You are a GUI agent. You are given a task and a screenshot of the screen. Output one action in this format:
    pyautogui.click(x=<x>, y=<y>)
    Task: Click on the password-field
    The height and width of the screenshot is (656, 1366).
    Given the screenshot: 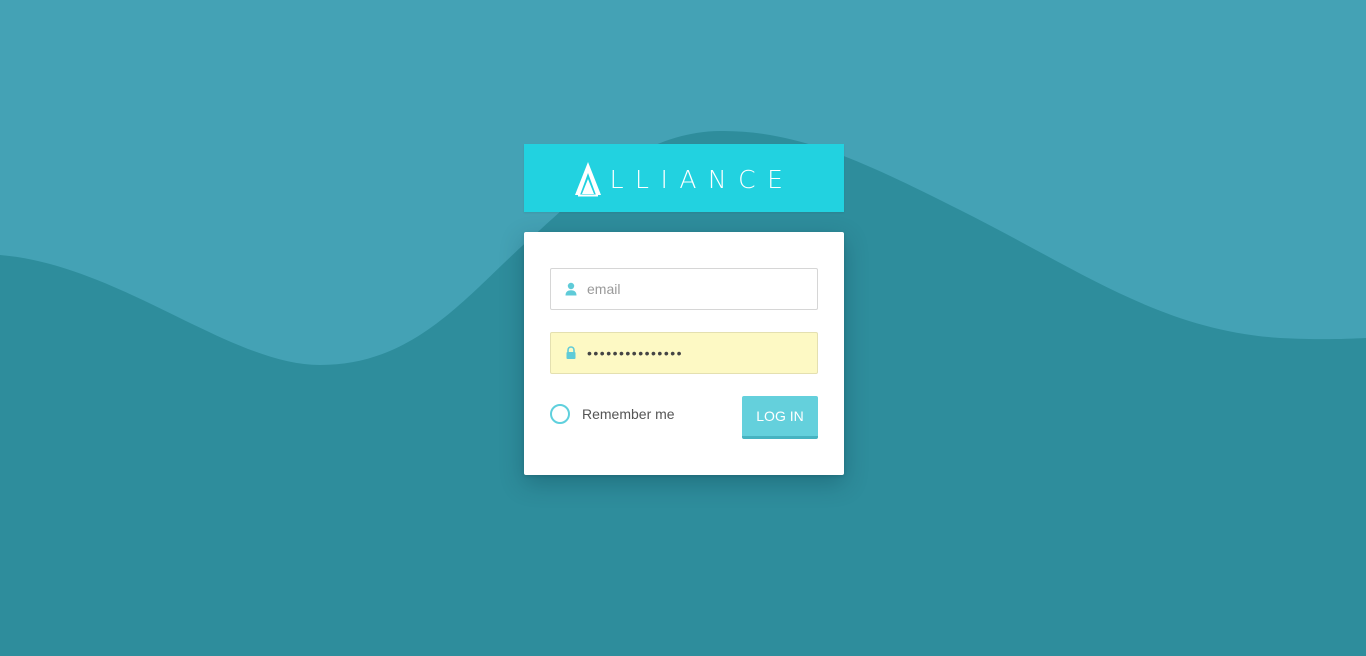 What is the action you would take?
    pyautogui.click(x=684, y=353)
    